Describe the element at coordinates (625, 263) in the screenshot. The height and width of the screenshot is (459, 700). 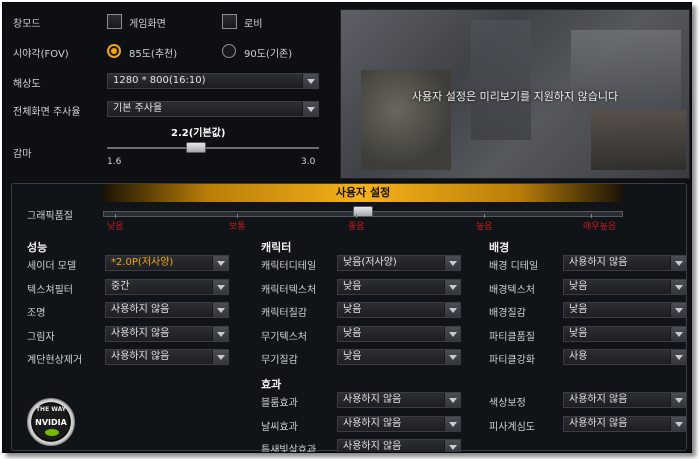
I see `setting-dropdown-background-0: 사용하지 않음` at that location.